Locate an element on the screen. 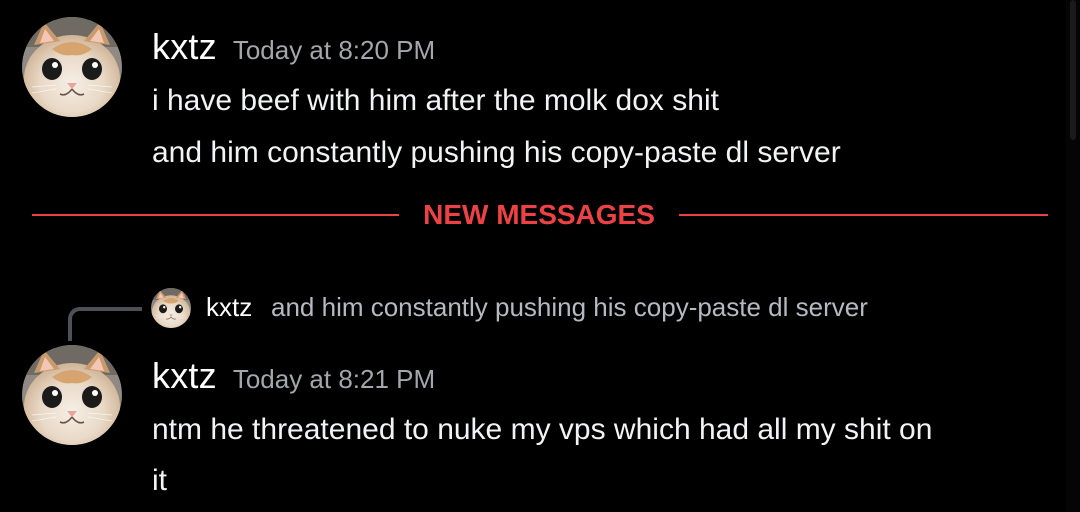 This screenshot has height=512, width=1080. reply-spine is located at coordinates (105, 324).